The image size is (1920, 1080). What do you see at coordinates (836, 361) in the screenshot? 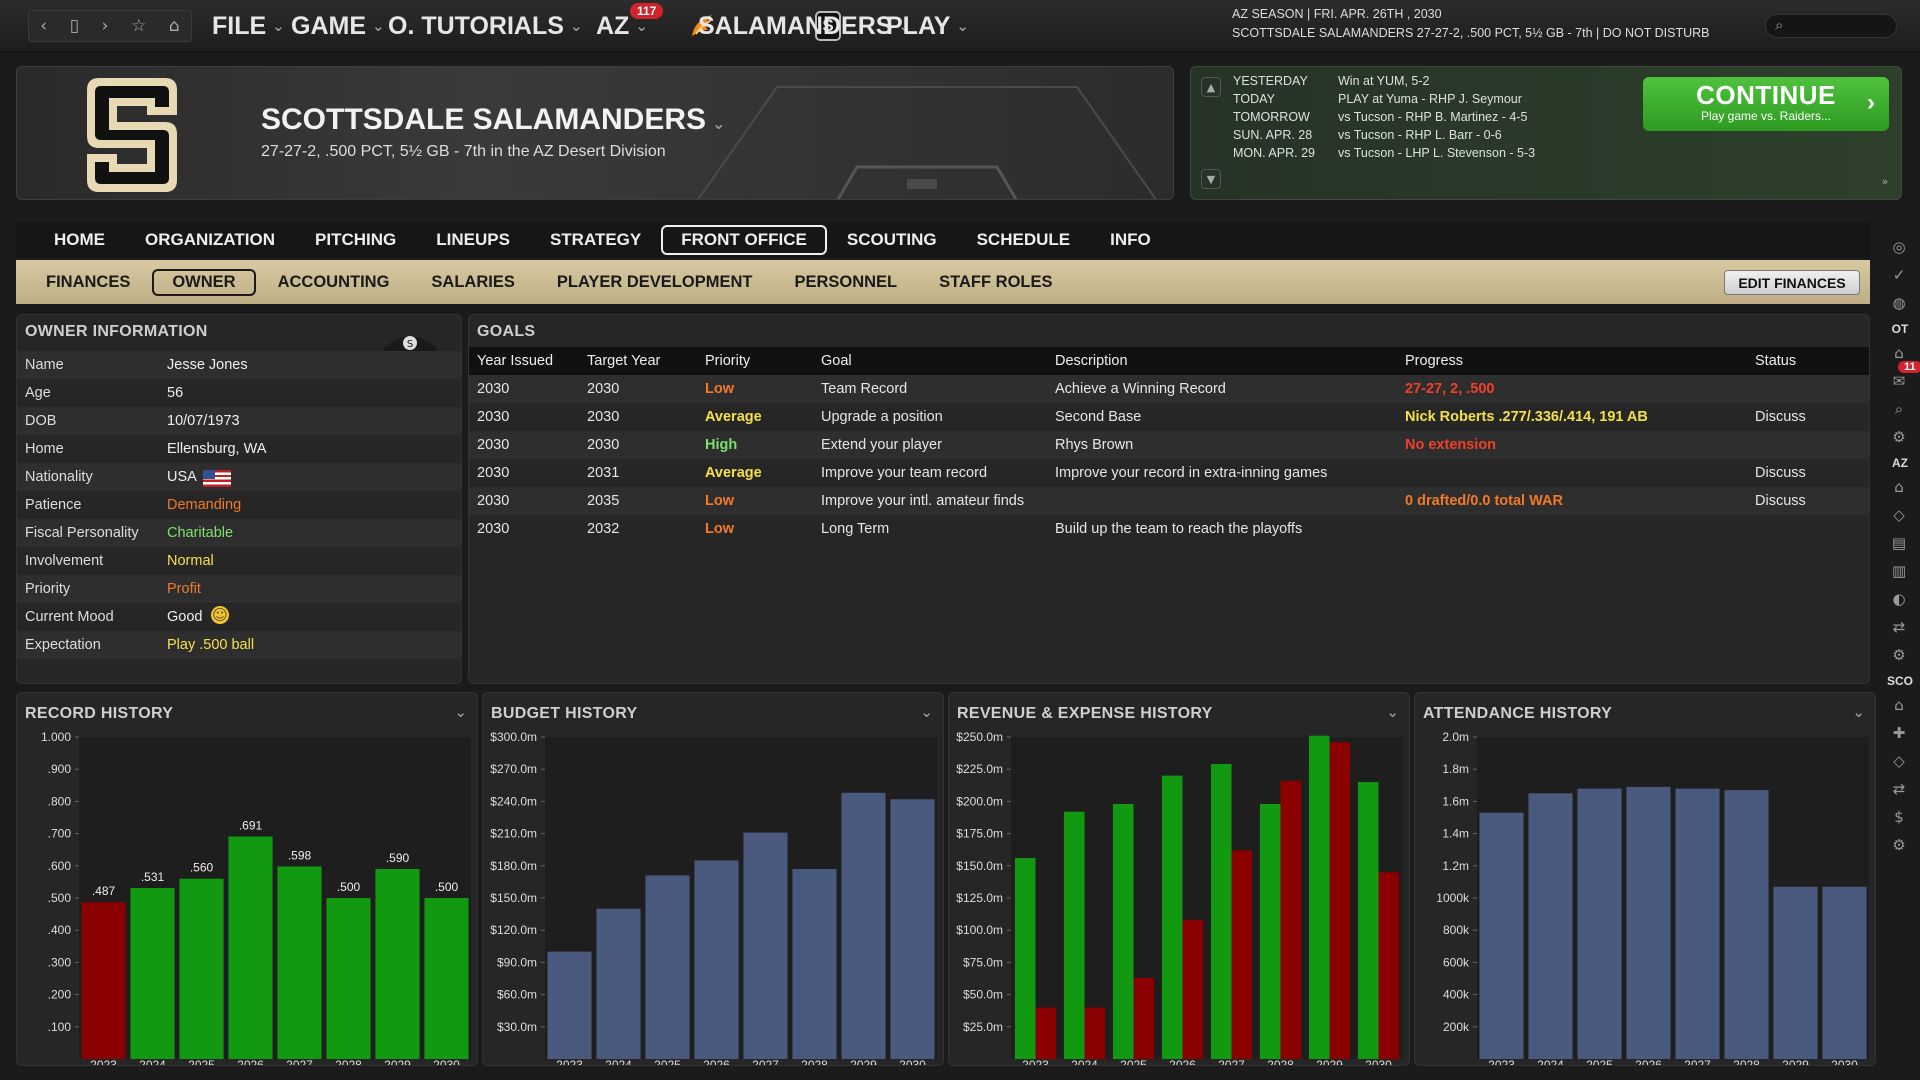
I see `goals-col-goal: Goal` at bounding box center [836, 361].